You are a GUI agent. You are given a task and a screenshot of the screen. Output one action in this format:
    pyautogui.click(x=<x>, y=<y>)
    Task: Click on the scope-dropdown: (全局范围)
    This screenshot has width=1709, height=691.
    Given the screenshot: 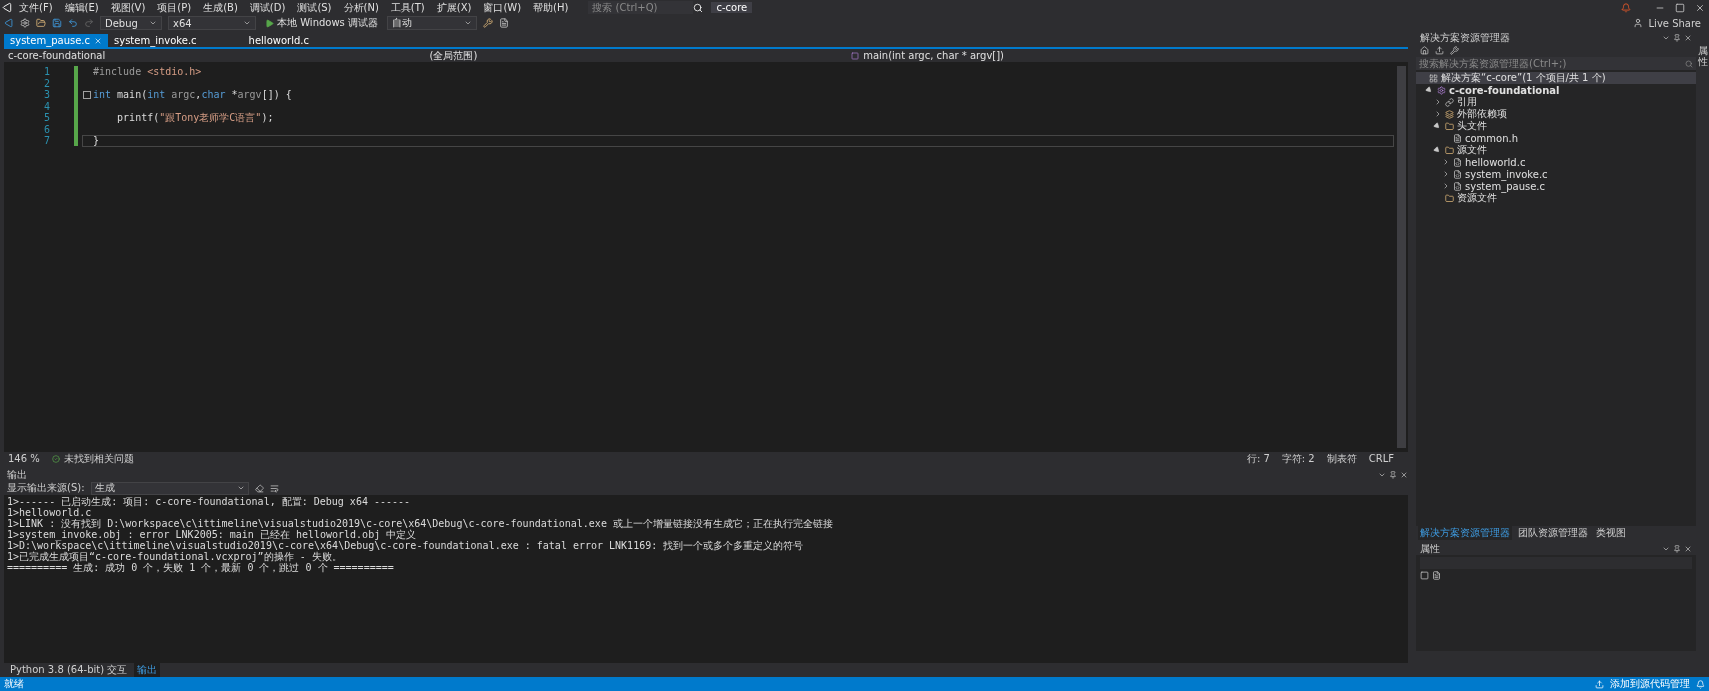 What is the action you would take?
    pyautogui.click(x=453, y=55)
    